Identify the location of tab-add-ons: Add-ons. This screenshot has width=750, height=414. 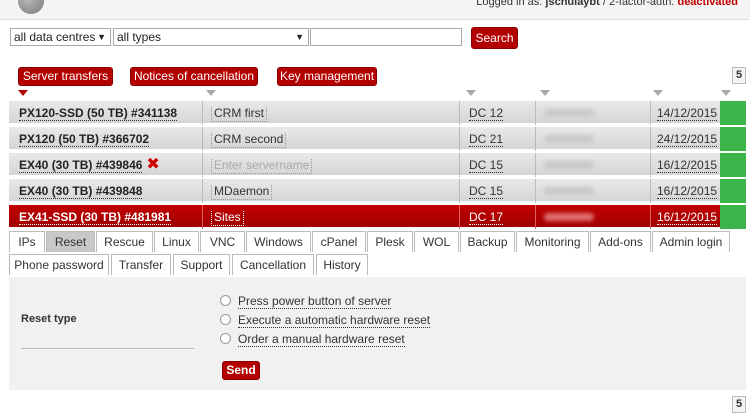
(620, 241).